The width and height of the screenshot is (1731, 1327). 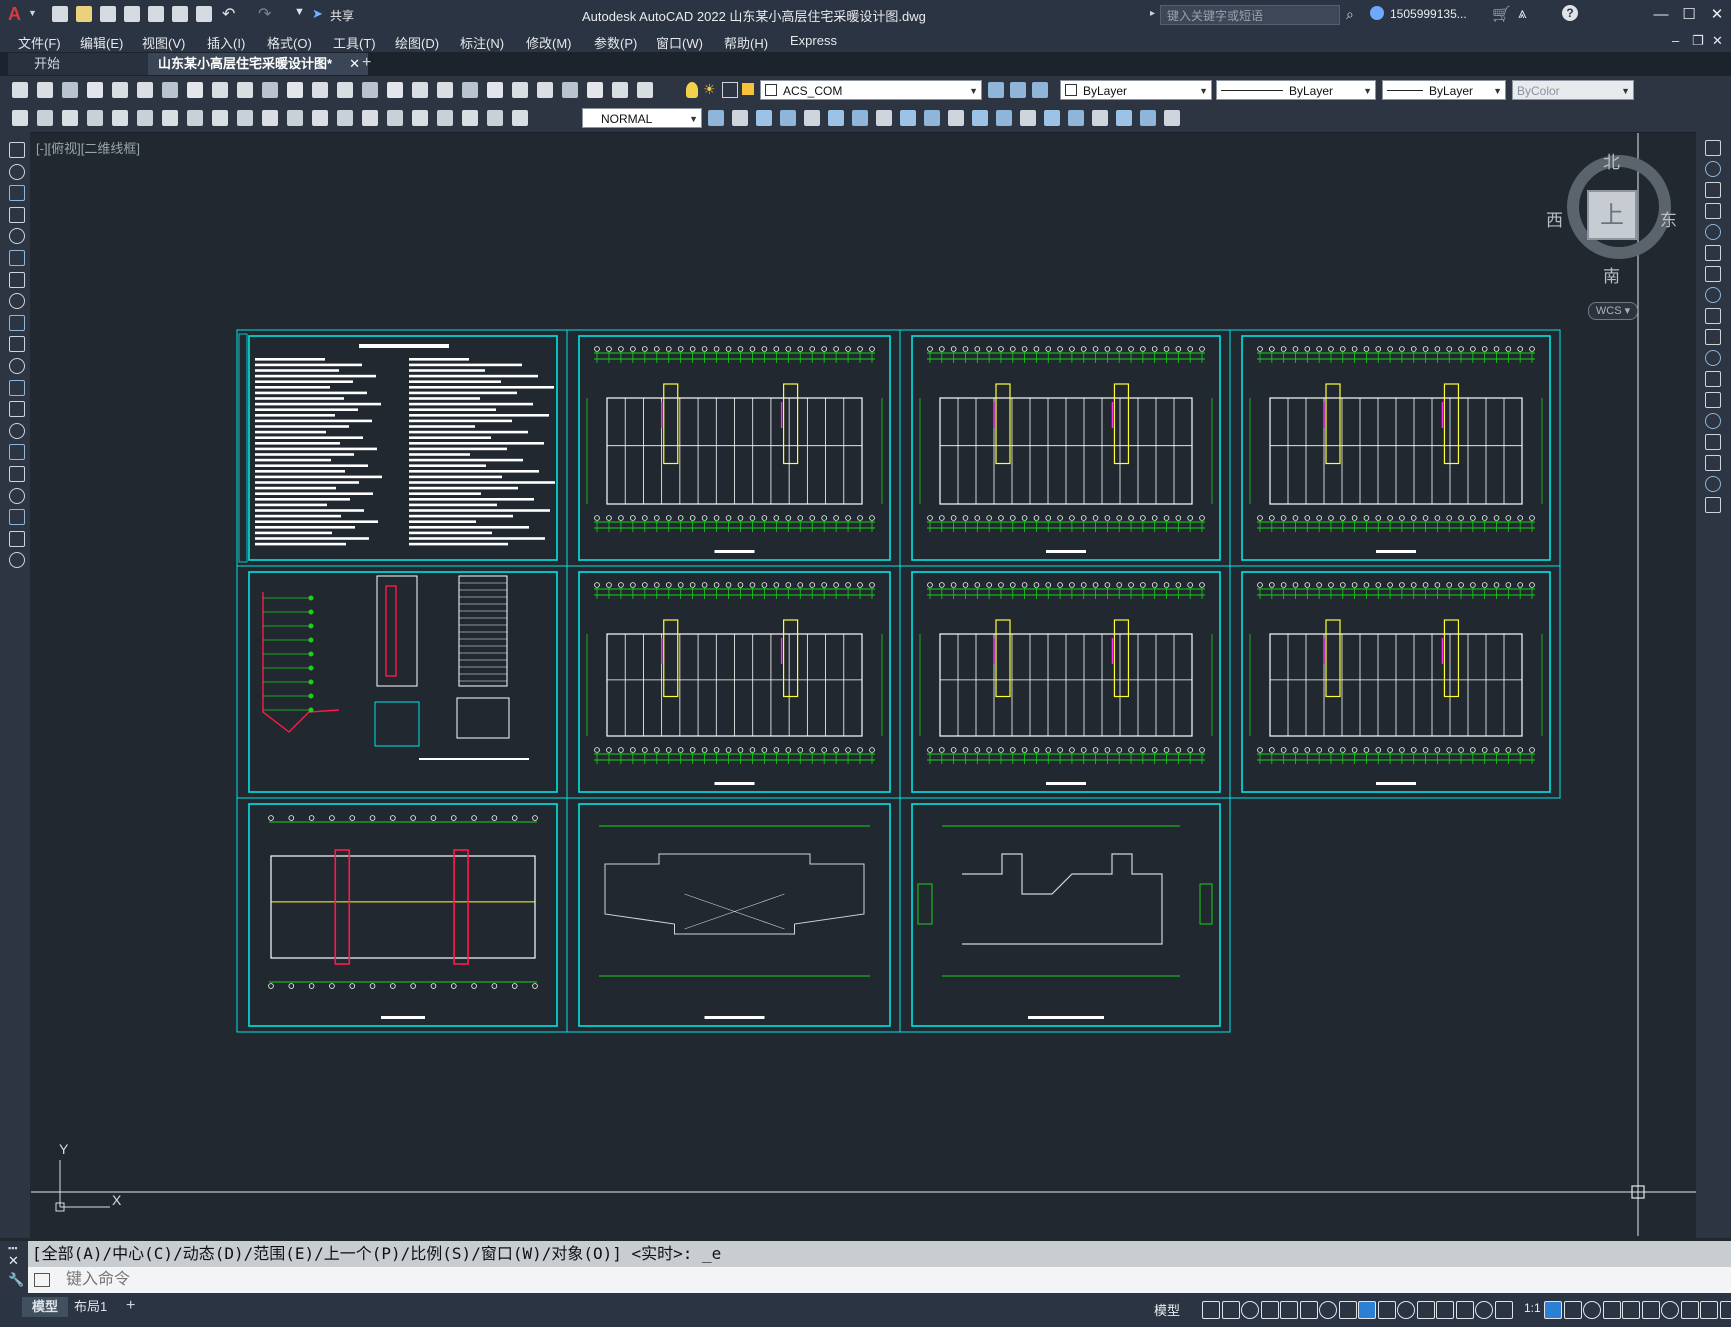 What do you see at coordinates (1554, 218) in the screenshot?
I see `compass-west: 西` at bounding box center [1554, 218].